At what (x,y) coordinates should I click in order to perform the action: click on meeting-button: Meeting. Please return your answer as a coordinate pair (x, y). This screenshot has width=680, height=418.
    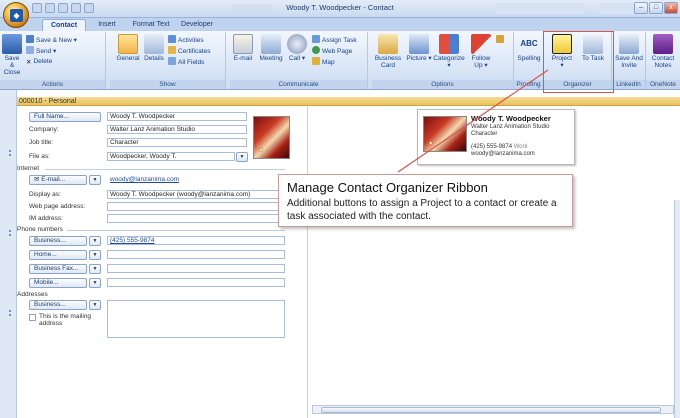
    Looking at the image, I should click on (271, 48).